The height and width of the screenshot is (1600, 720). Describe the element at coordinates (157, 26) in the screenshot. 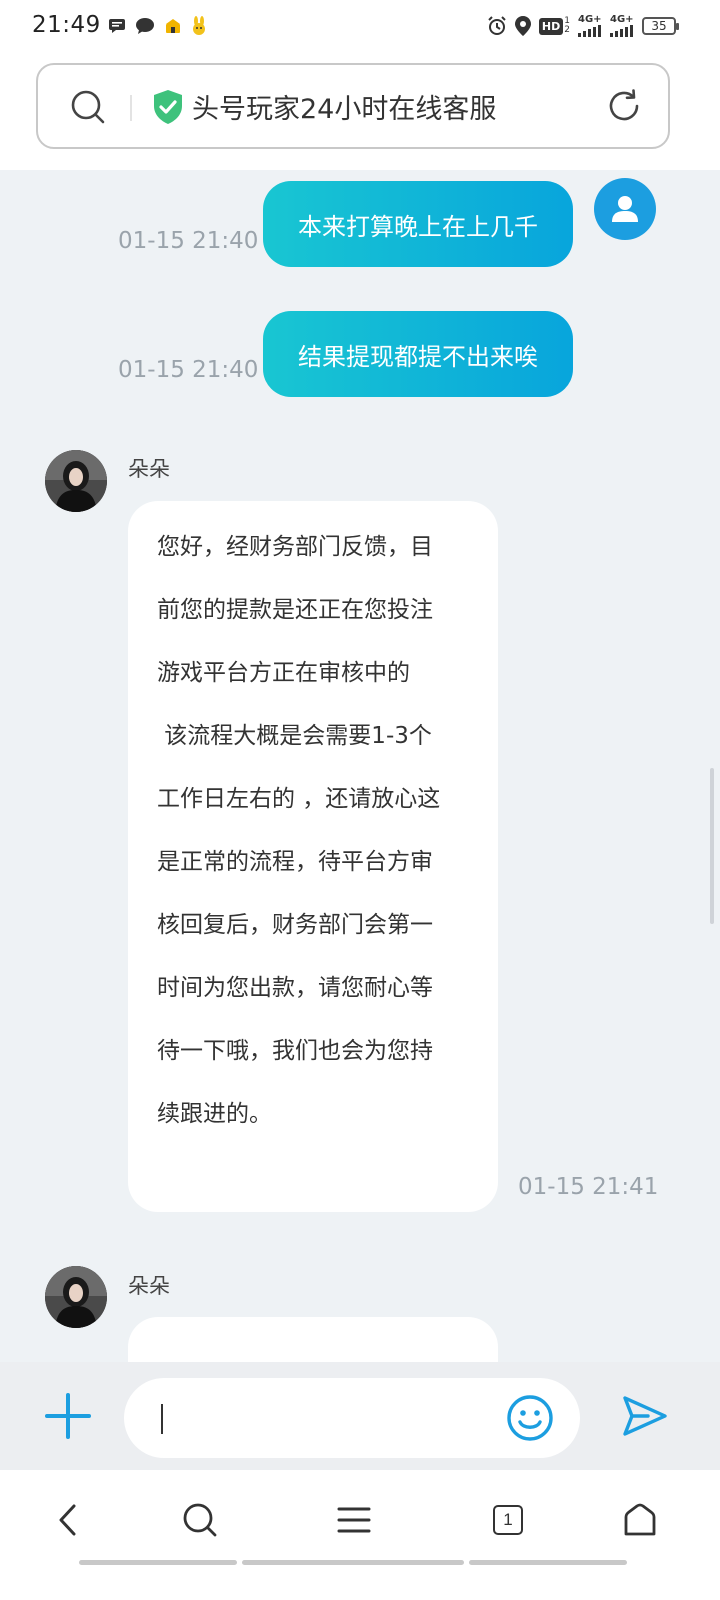

I see `notification-icons` at that location.